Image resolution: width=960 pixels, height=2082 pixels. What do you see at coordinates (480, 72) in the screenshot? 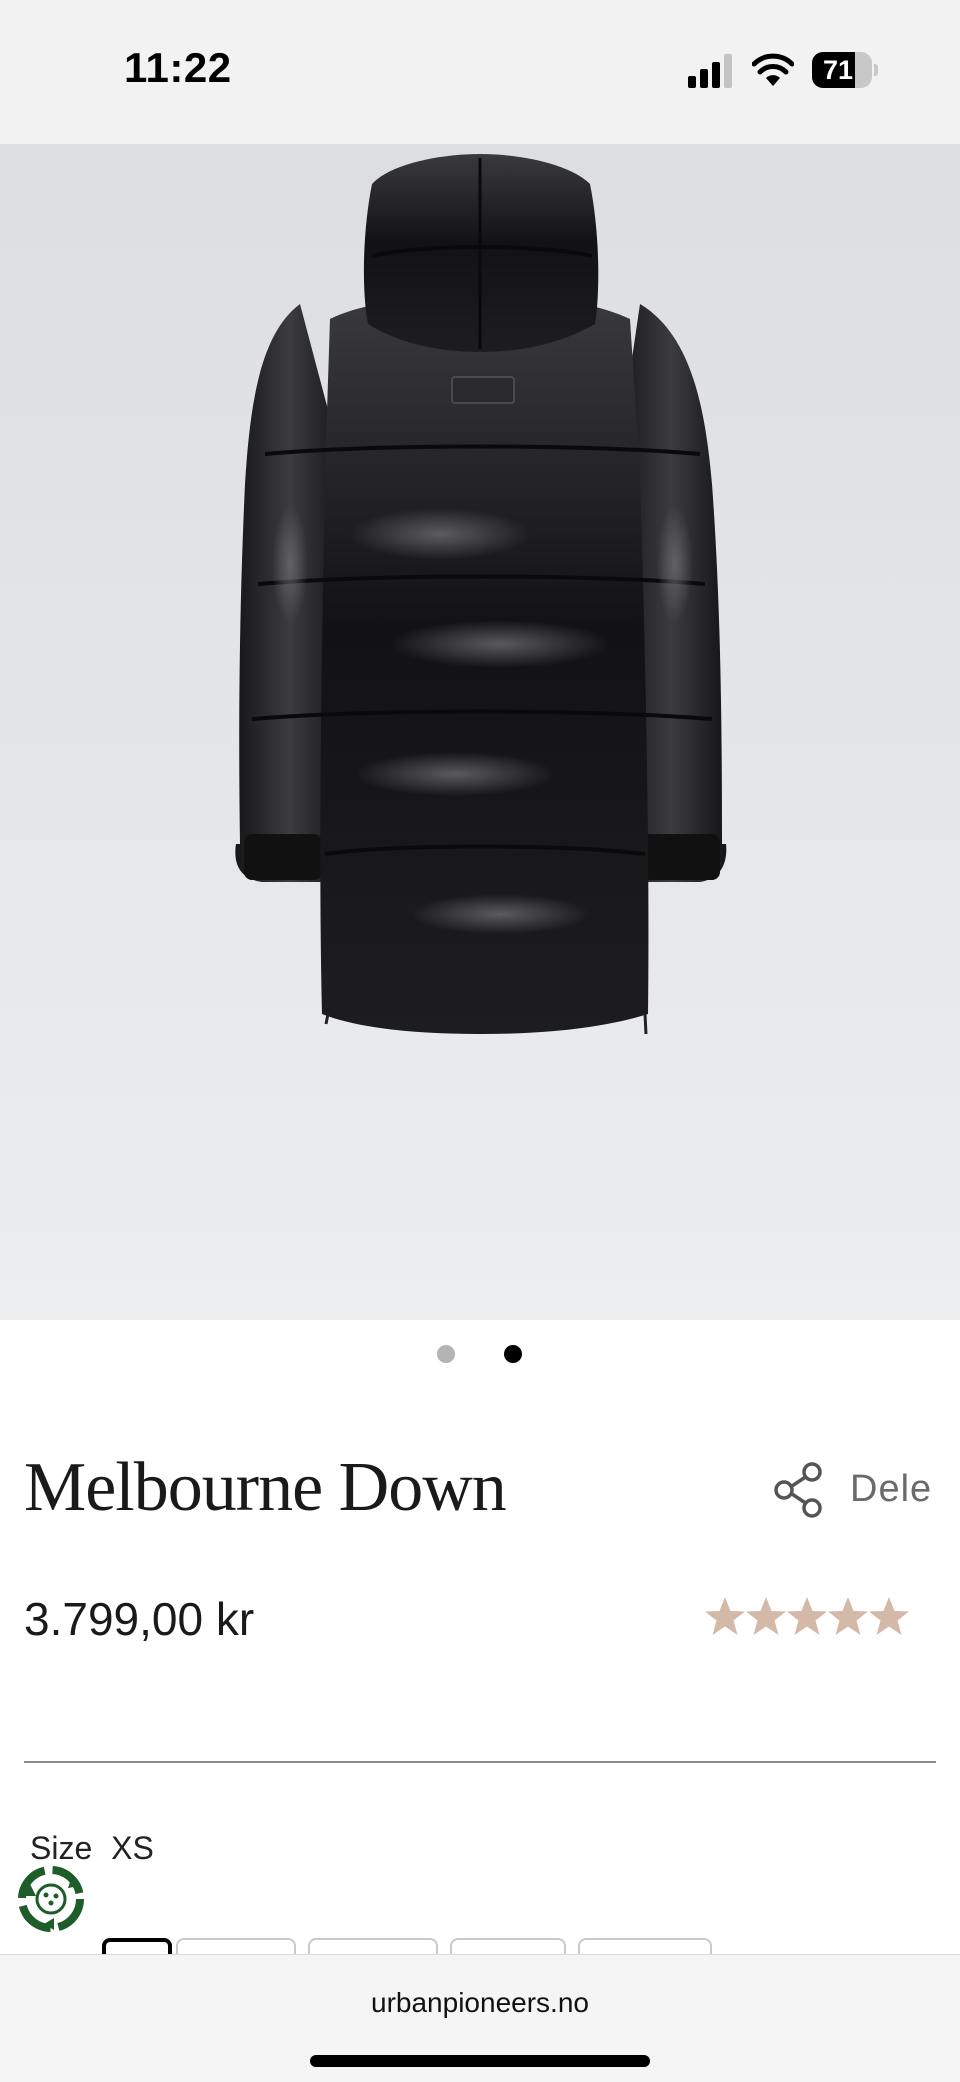
I see `status-bar: 11:22 71` at bounding box center [480, 72].